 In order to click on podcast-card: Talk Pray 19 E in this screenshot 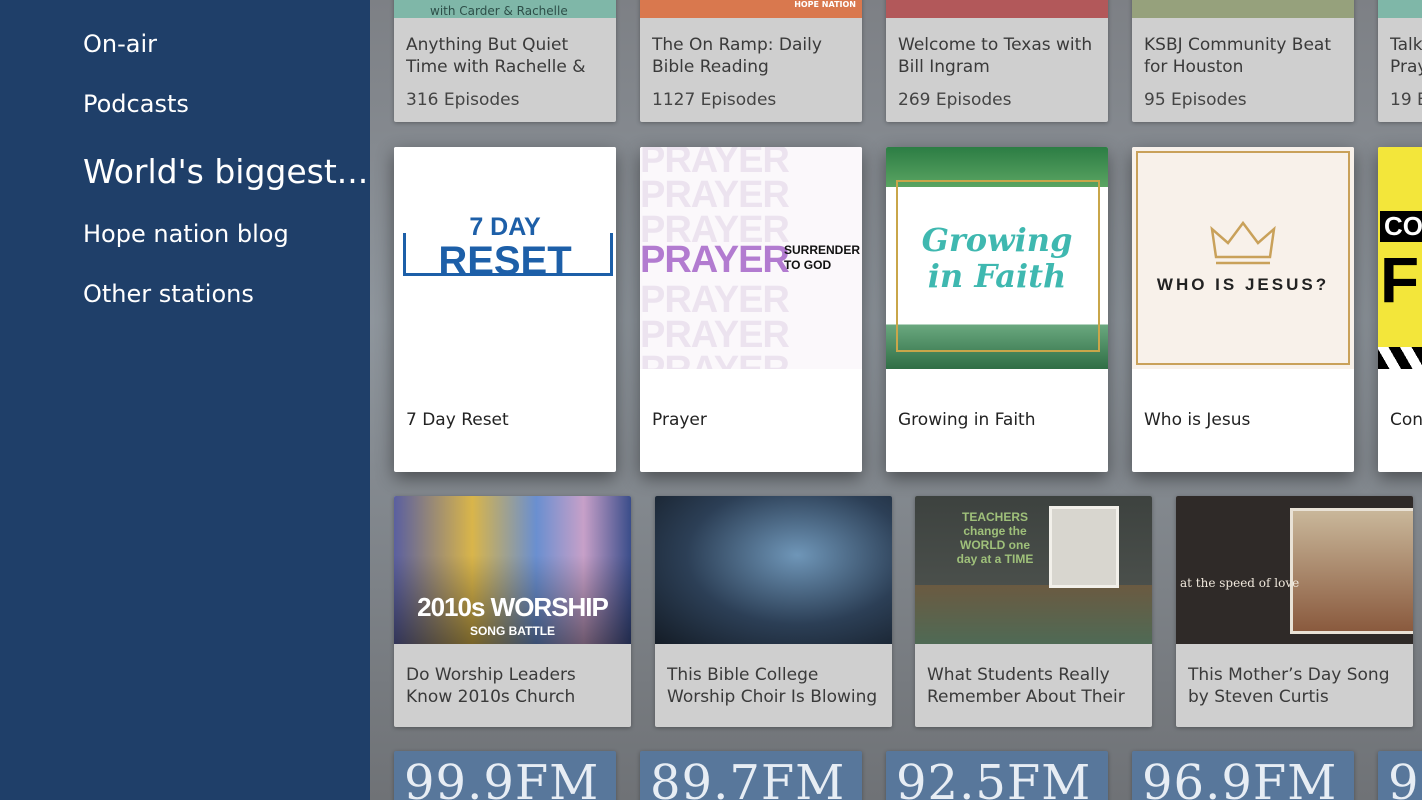, I will do `click(1400, 61)`.